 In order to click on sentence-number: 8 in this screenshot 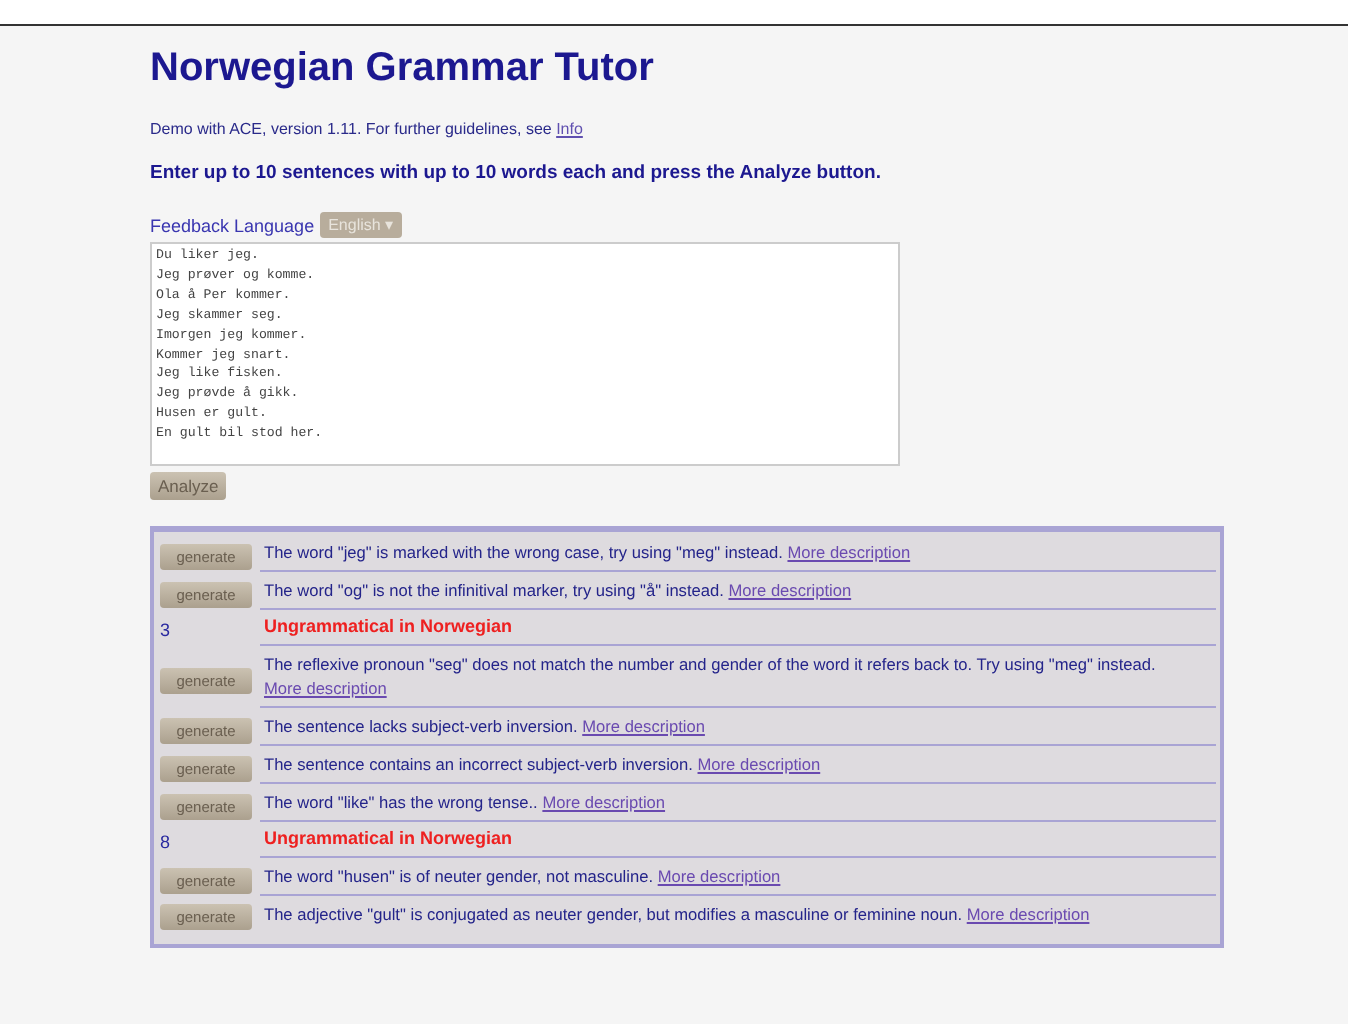, I will do `click(165, 842)`.